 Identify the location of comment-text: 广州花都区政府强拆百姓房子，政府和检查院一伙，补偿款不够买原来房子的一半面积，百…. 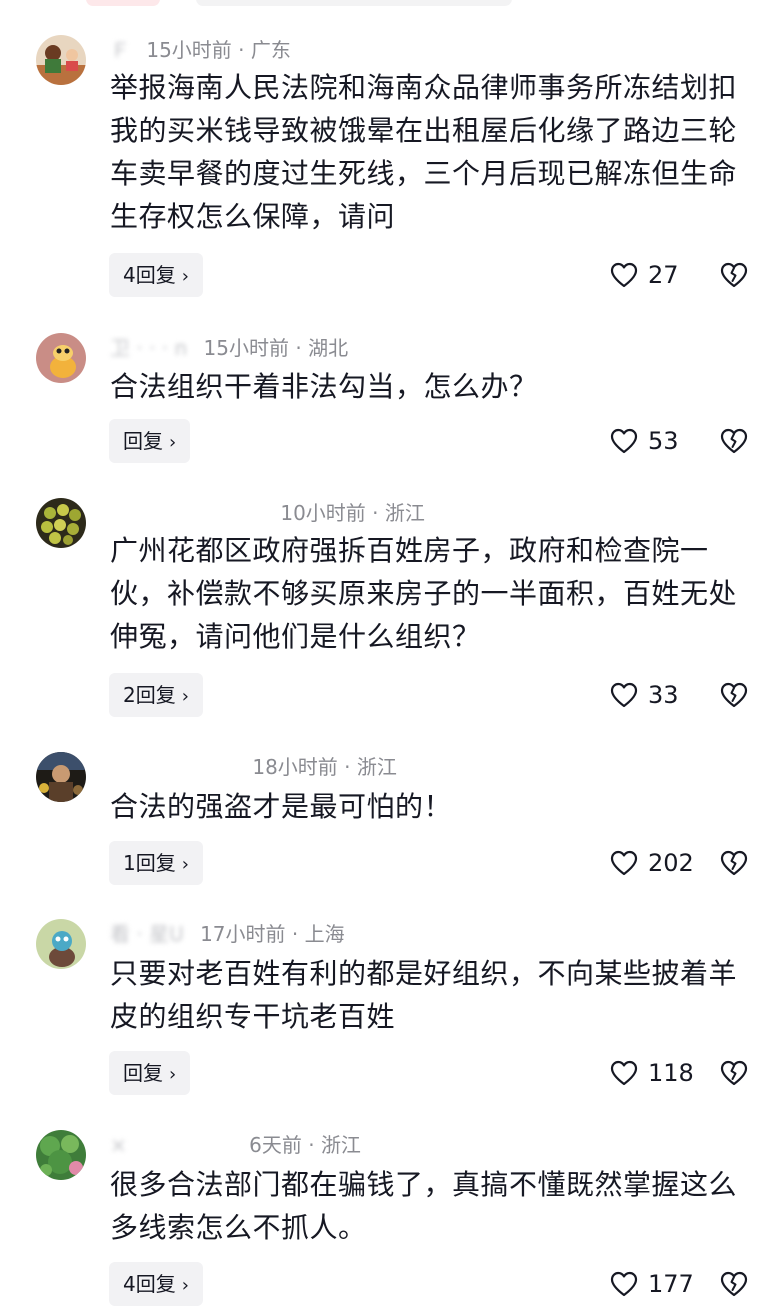
(424, 593).